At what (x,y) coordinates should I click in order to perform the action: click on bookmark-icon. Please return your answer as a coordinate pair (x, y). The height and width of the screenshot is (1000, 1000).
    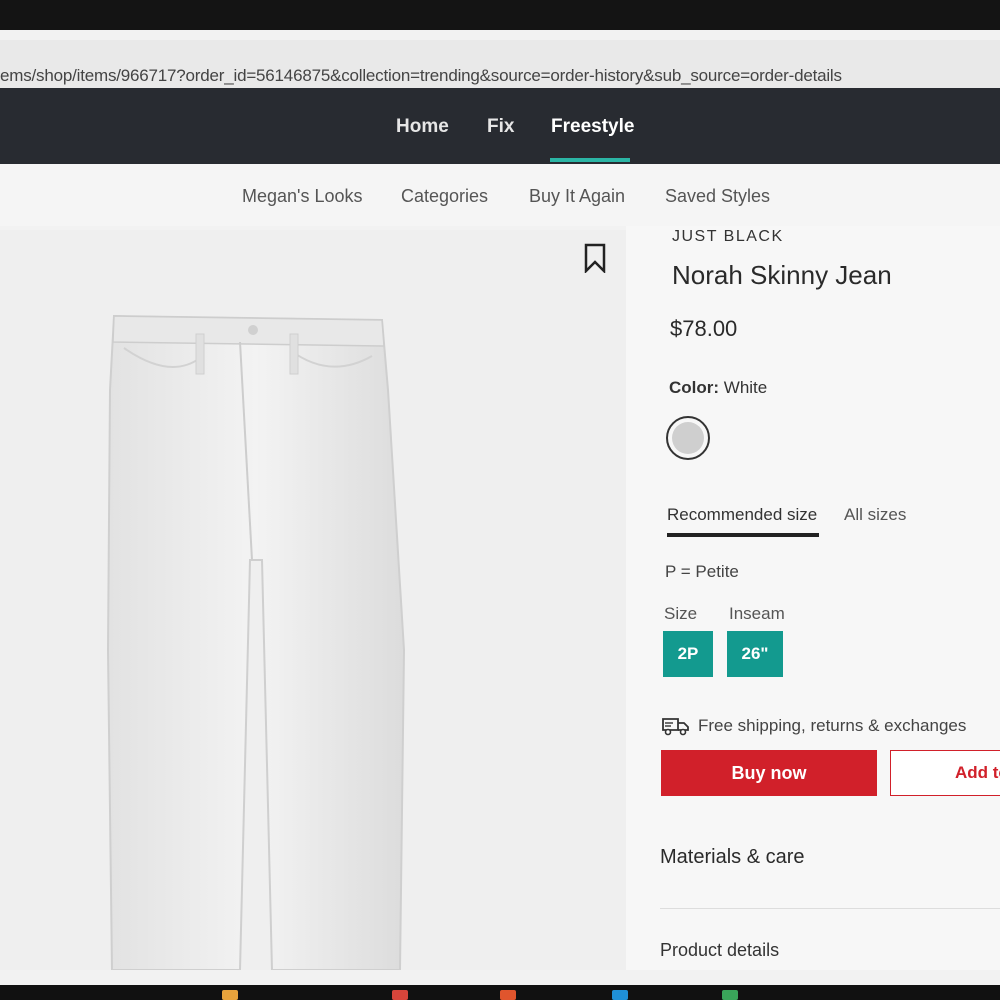
    Looking at the image, I should click on (595, 258).